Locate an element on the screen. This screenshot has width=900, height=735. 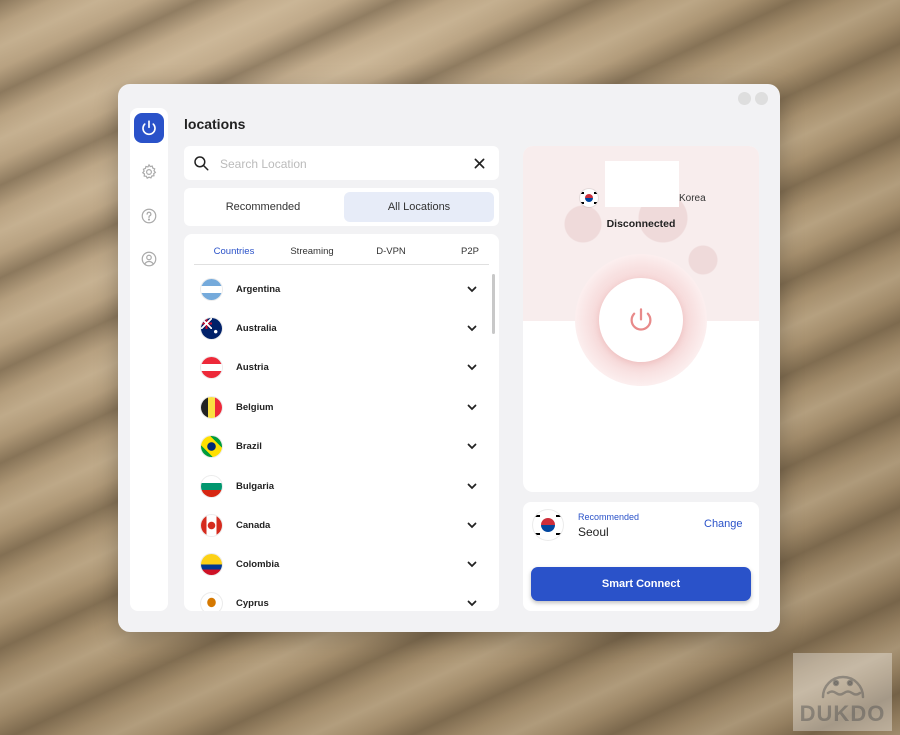
connection-status-card: Korea Disconnected is located at coordinates (641, 319).